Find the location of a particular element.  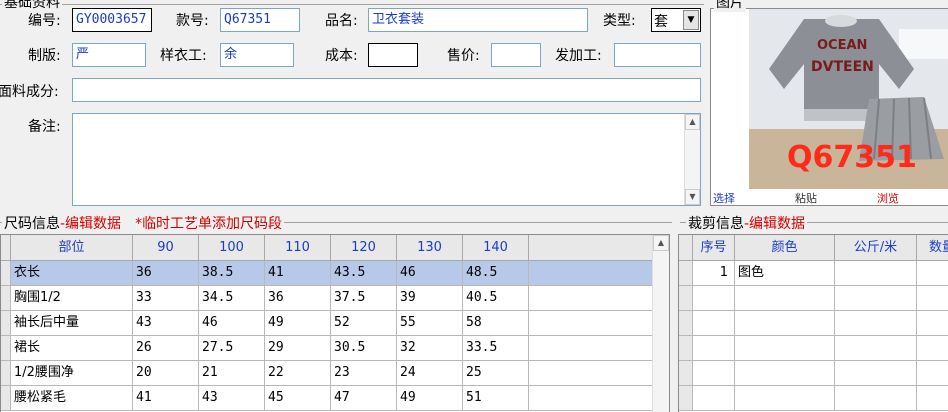

scroll-down-icon: ▼ is located at coordinates (692, 197).